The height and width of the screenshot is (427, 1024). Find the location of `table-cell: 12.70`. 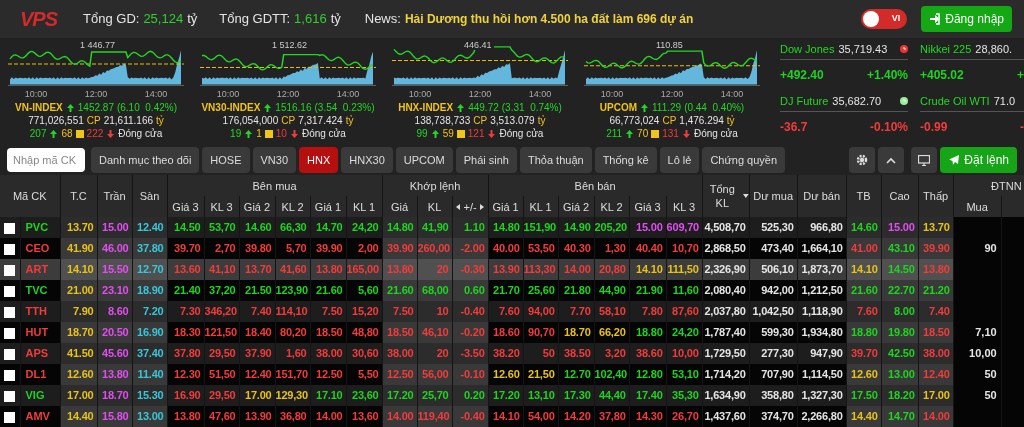

table-cell: 12.70 is located at coordinates (149, 269).